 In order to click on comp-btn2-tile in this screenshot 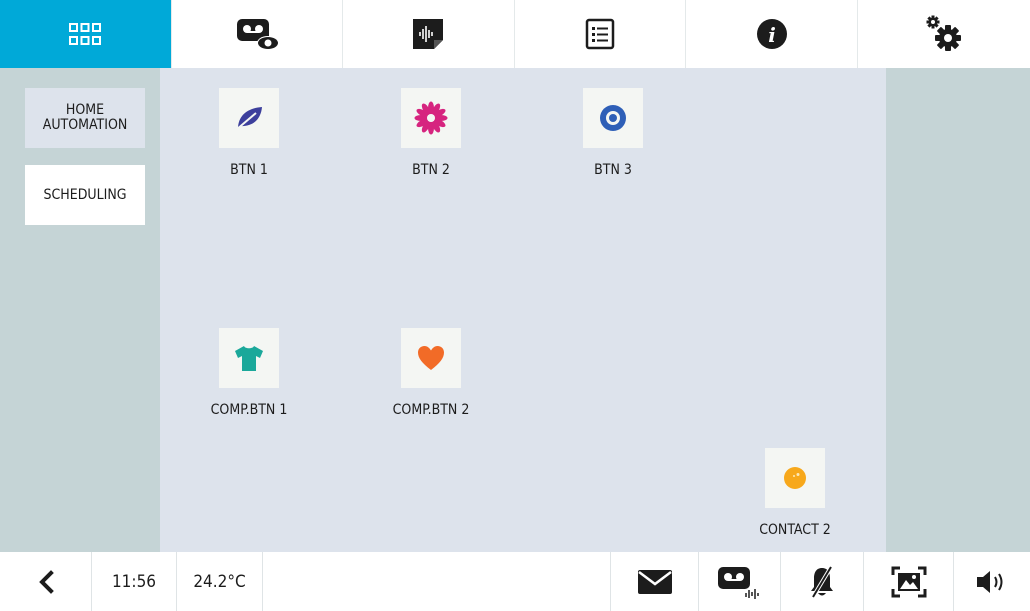, I will do `click(431, 358)`.